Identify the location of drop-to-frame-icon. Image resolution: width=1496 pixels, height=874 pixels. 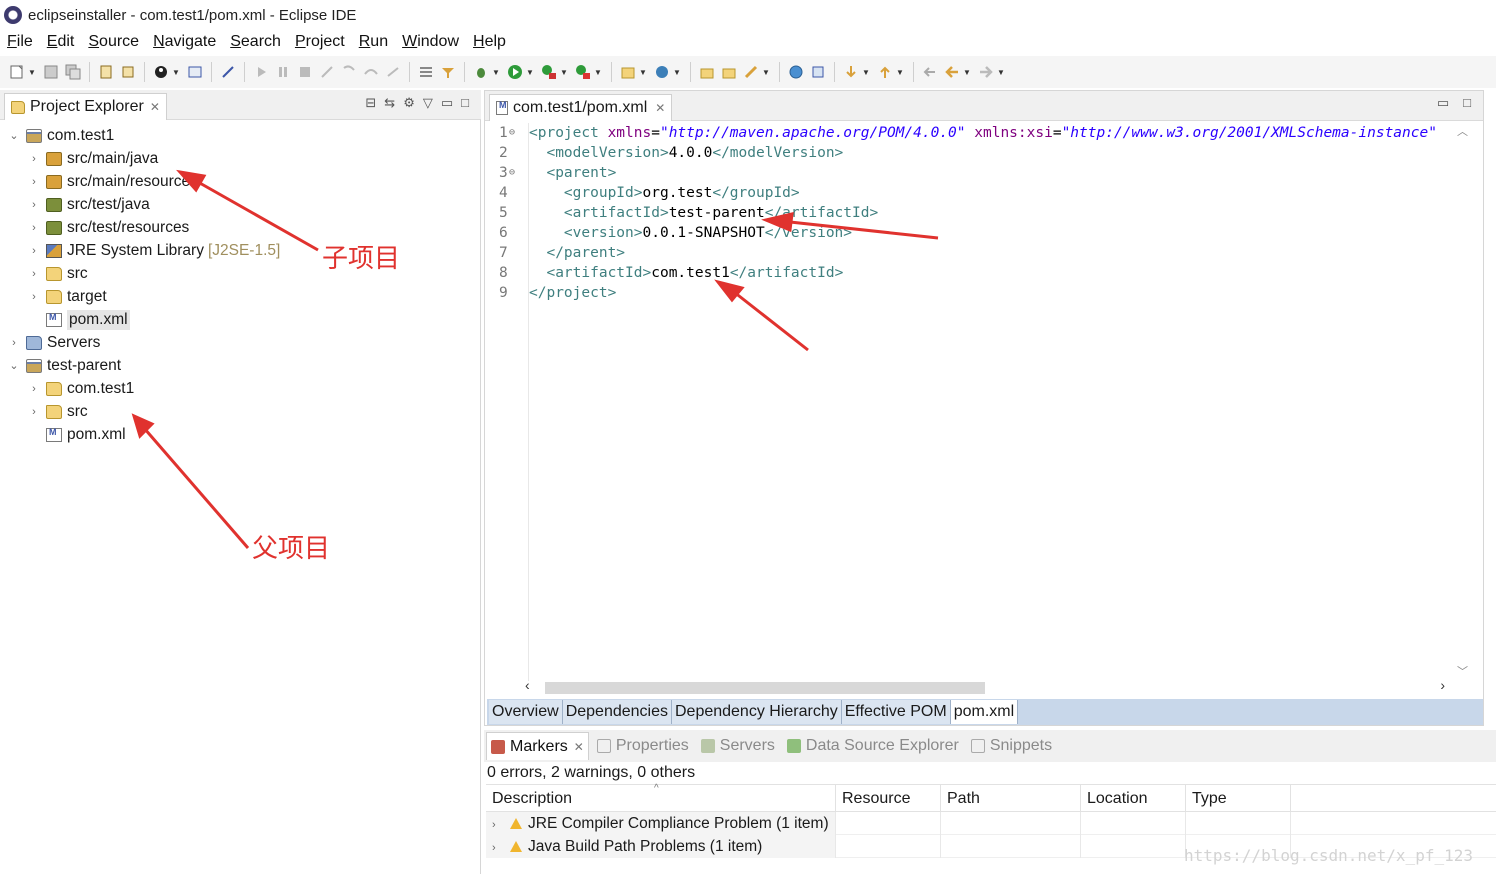
(426, 72).